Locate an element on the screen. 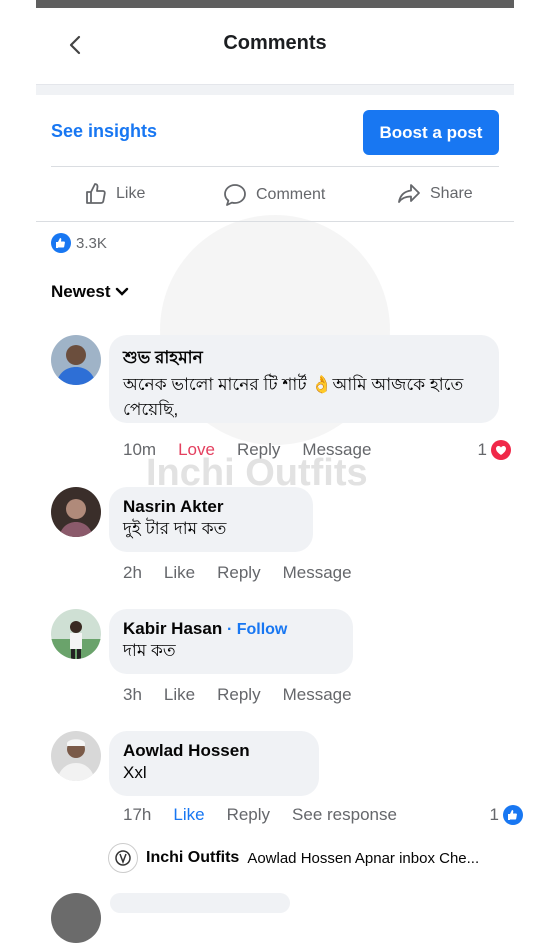  comment-time: 2h is located at coordinates (132, 572).